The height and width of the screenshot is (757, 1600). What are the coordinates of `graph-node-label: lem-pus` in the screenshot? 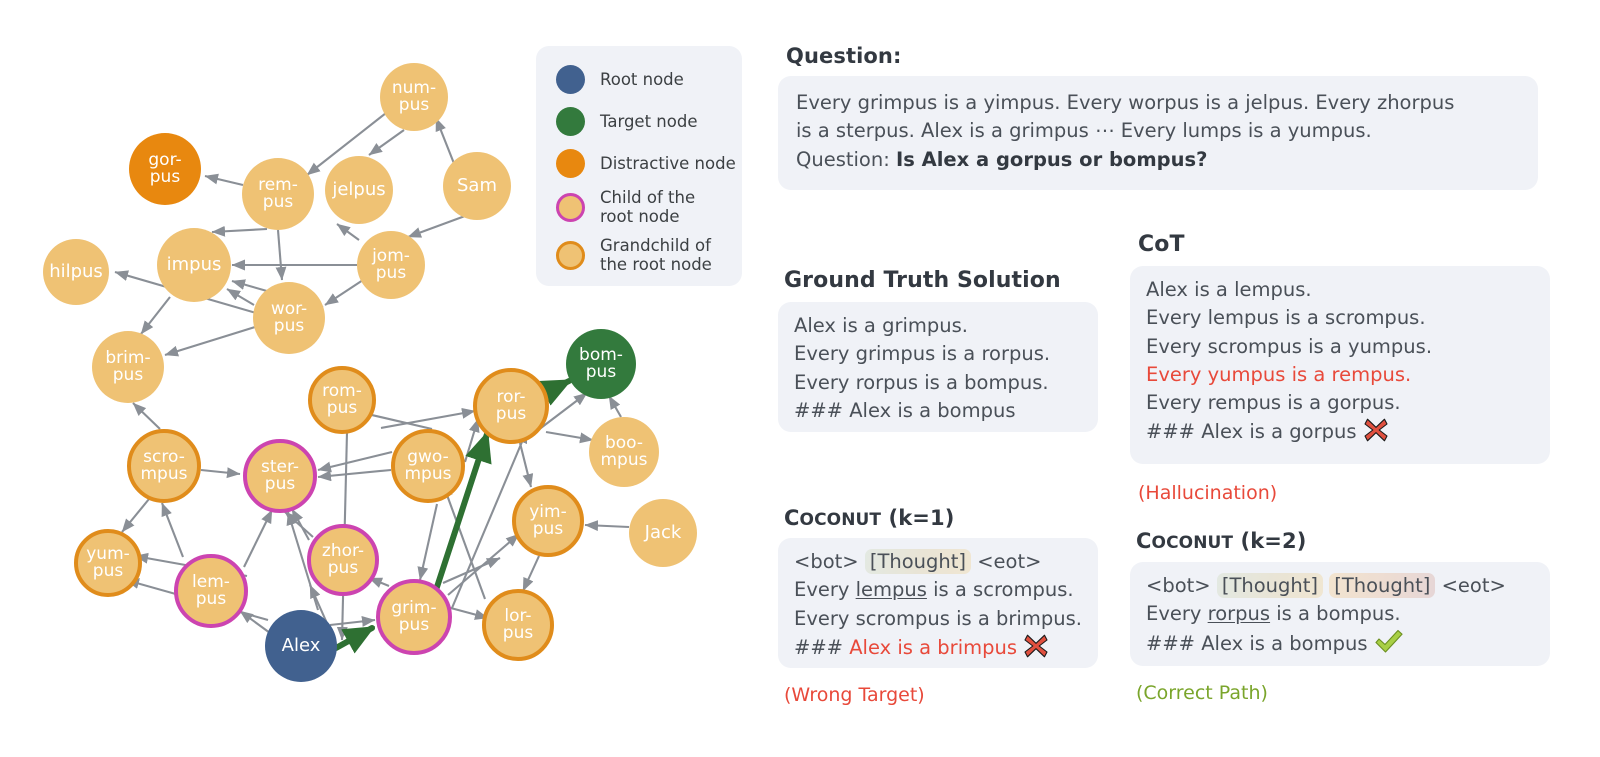 It's located at (211, 590).